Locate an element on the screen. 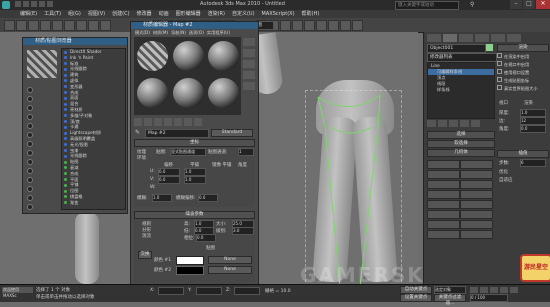 This screenshot has height=307, width=550. render-option-checkbox: 使用视口设置 is located at coordinates (523, 73).